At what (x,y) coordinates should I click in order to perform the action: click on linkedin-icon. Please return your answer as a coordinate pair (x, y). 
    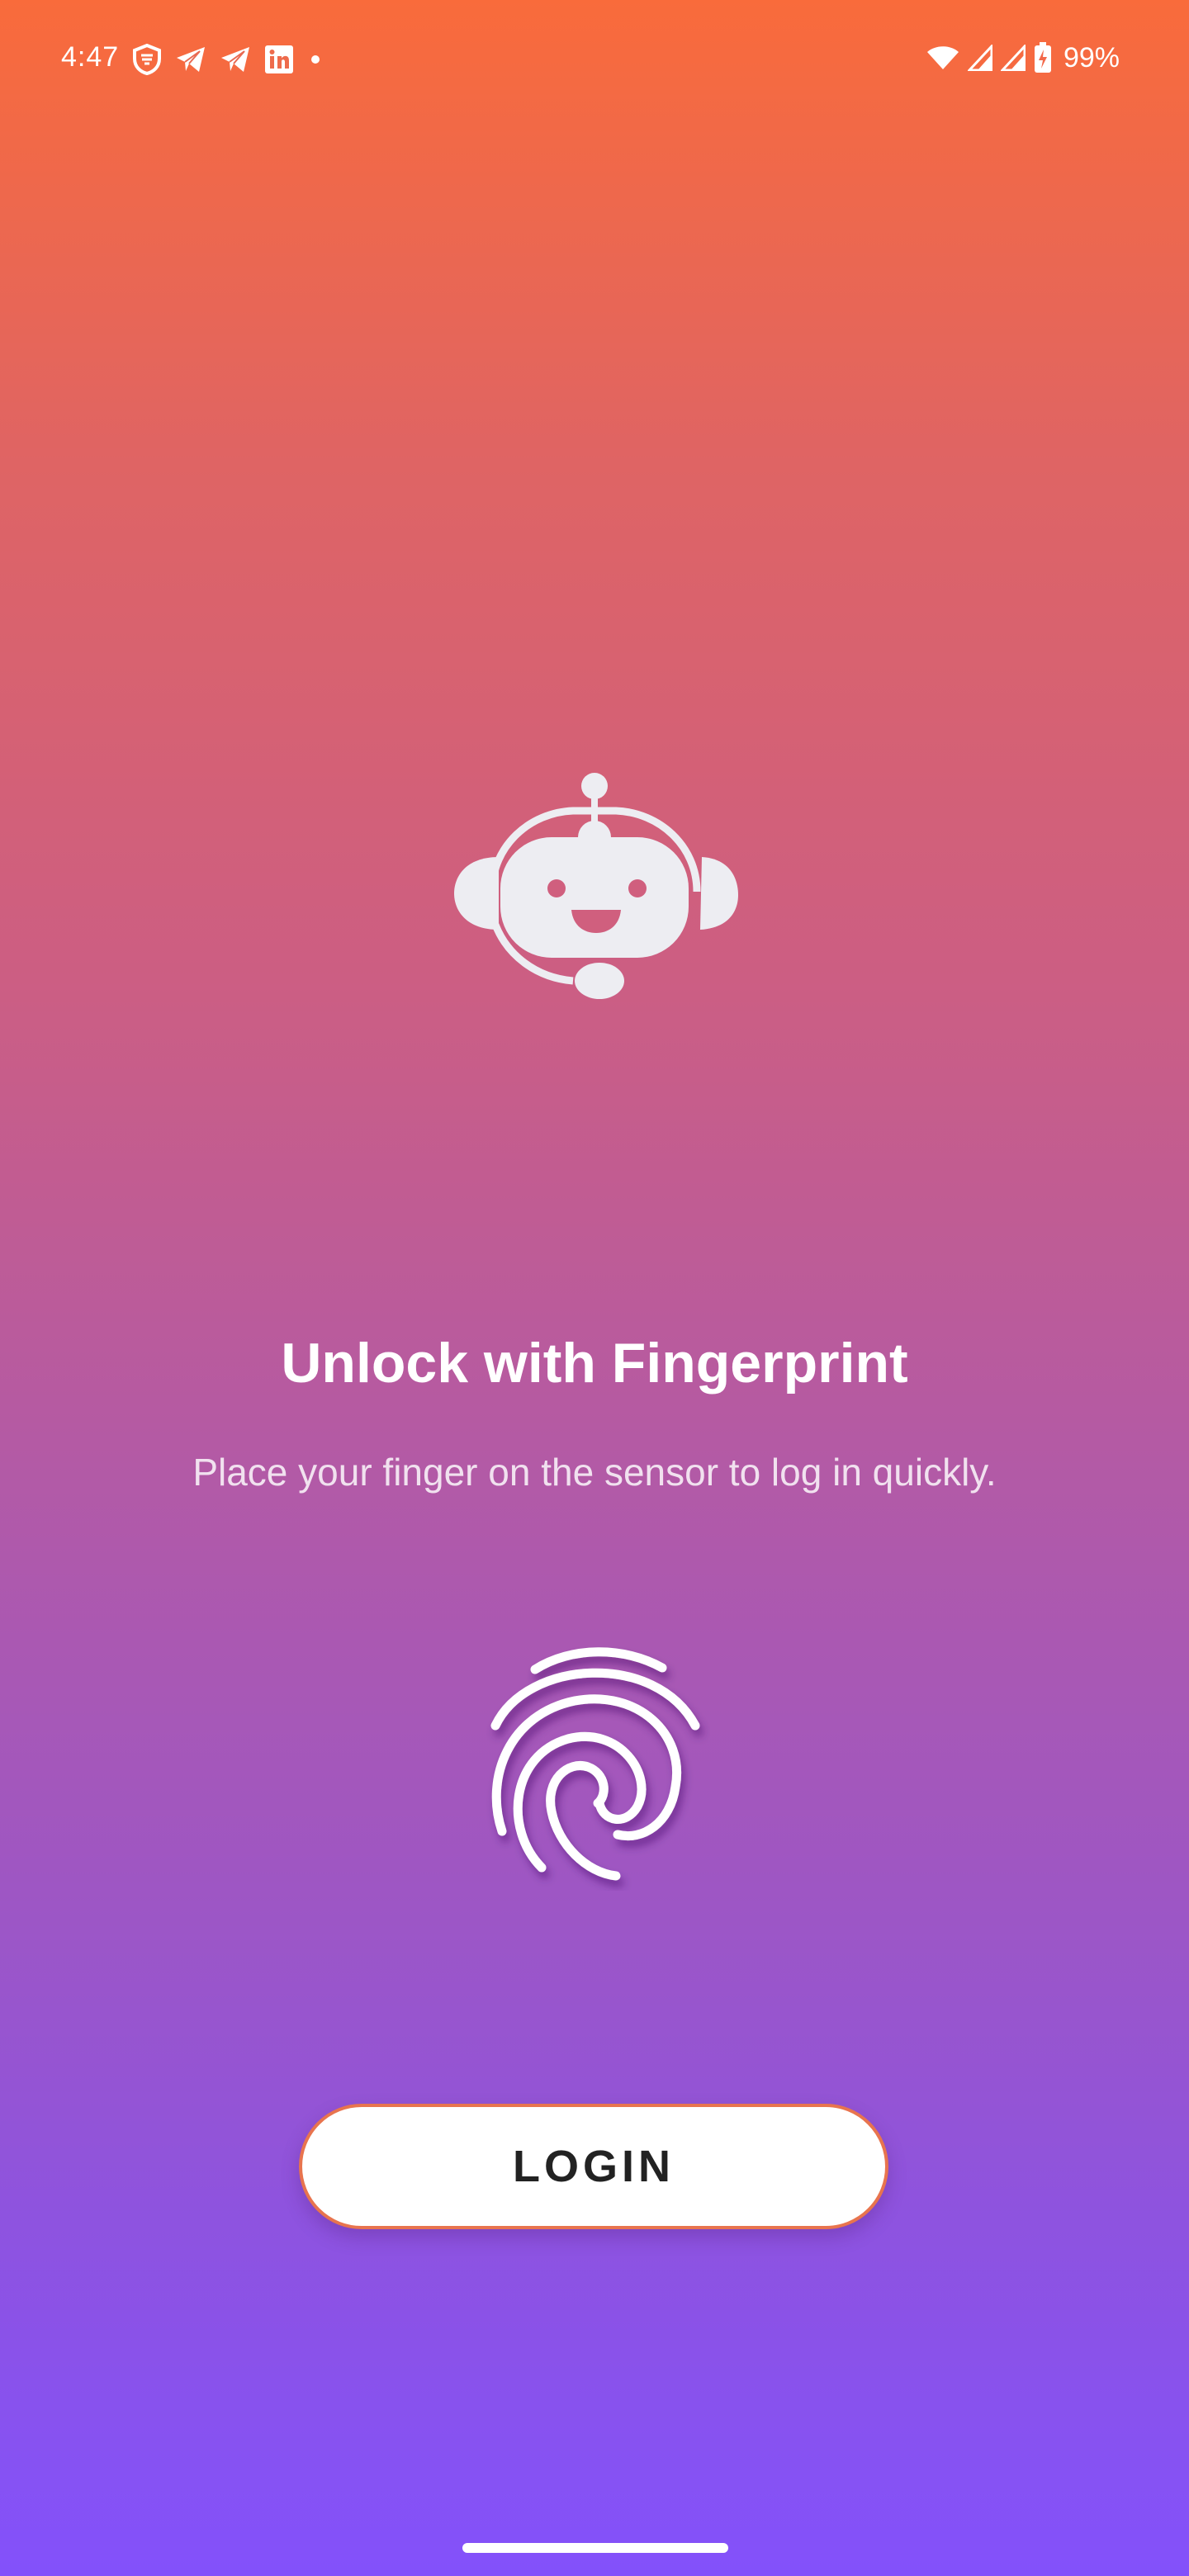
    Looking at the image, I should click on (279, 59).